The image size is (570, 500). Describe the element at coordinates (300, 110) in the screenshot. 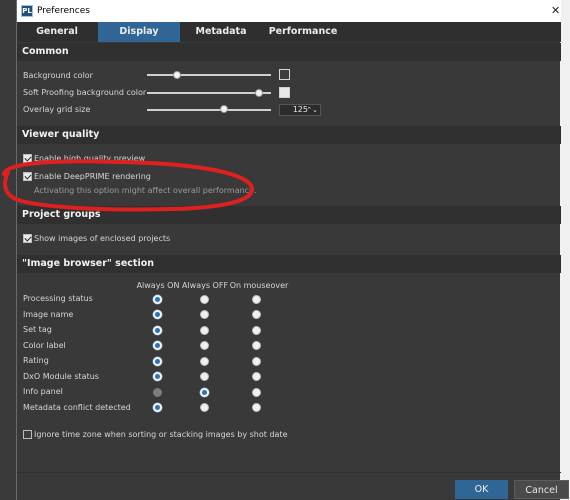

I see `overlay-grid-spinbox: 125 ⌃⌄` at that location.